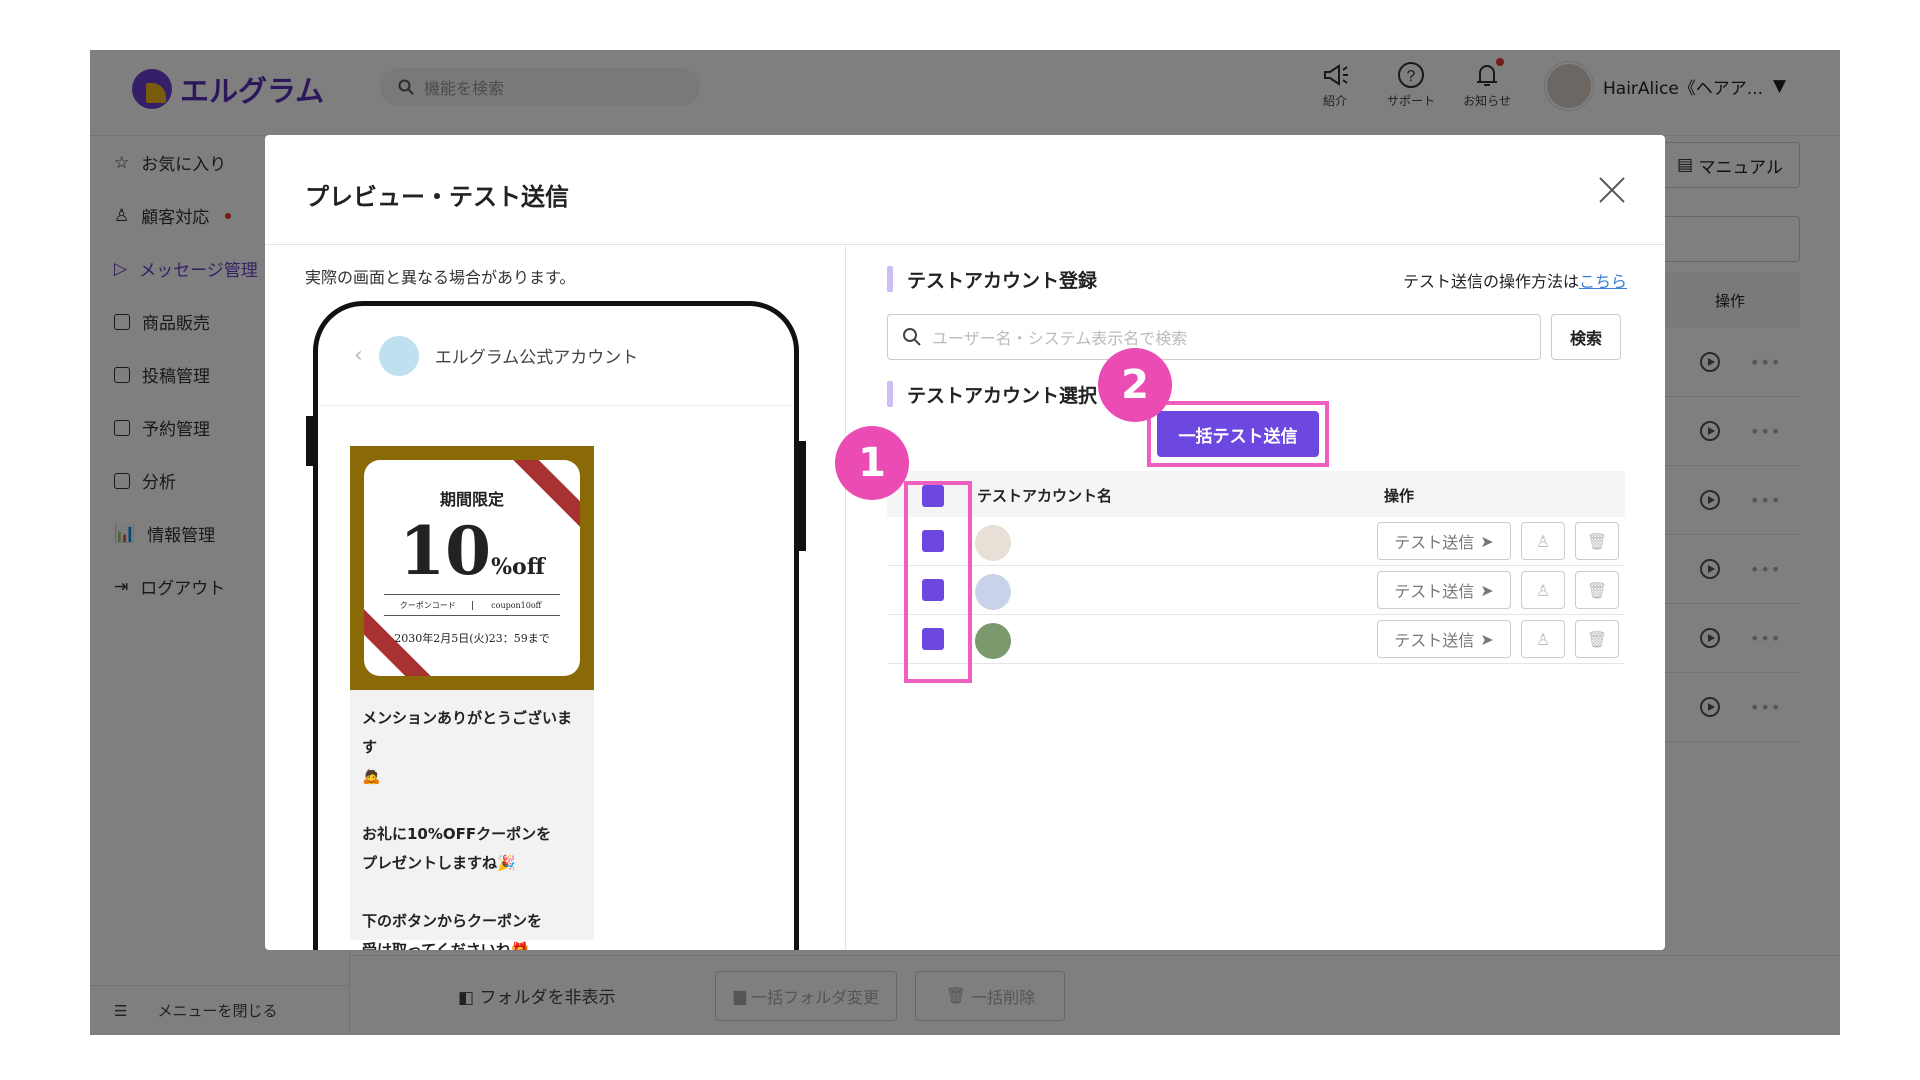  I want to click on select-section-title: テストアカウント選択, so click(992, 394).